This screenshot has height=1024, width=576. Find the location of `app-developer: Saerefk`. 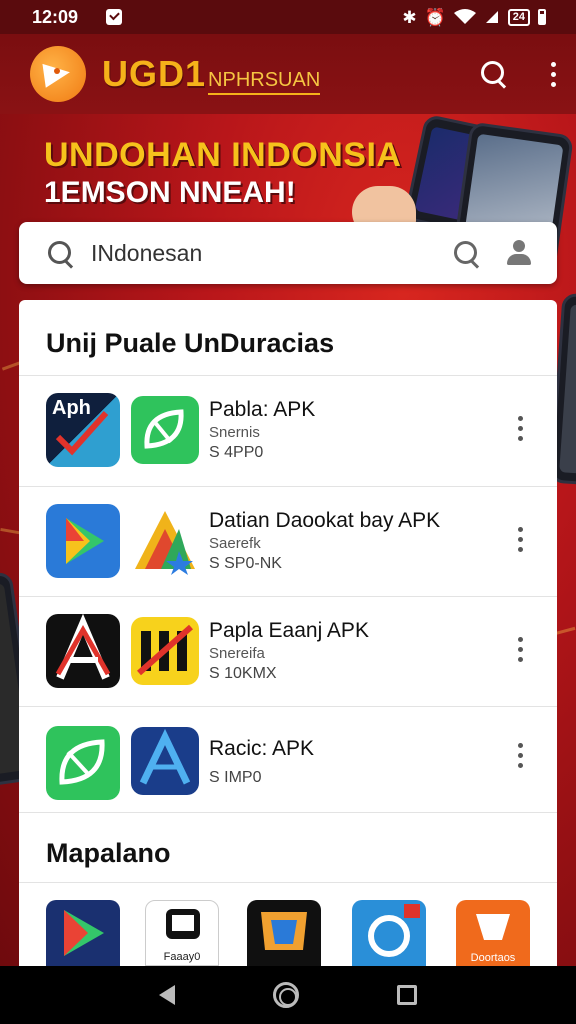

app-developer: Saerefk is located at coordinates (235, 543).